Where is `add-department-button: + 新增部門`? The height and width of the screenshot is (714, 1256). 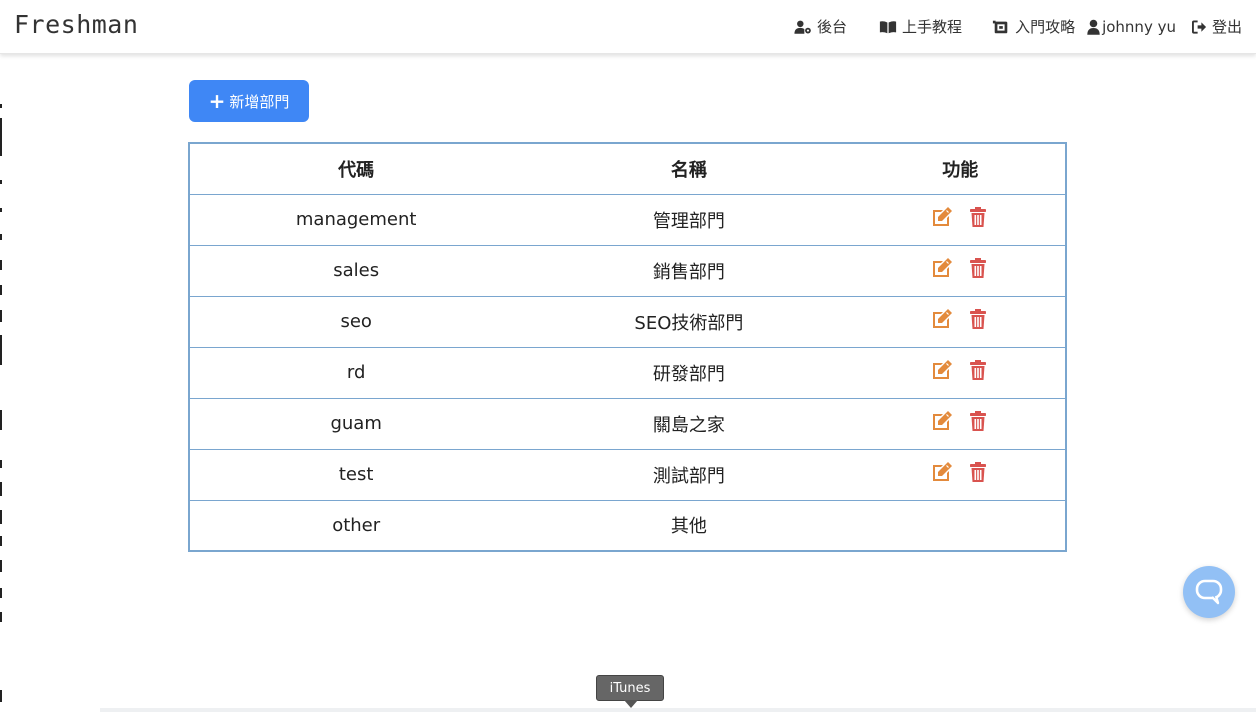
add-department-button: + 新增部門 is located at coordinates (249, 101).